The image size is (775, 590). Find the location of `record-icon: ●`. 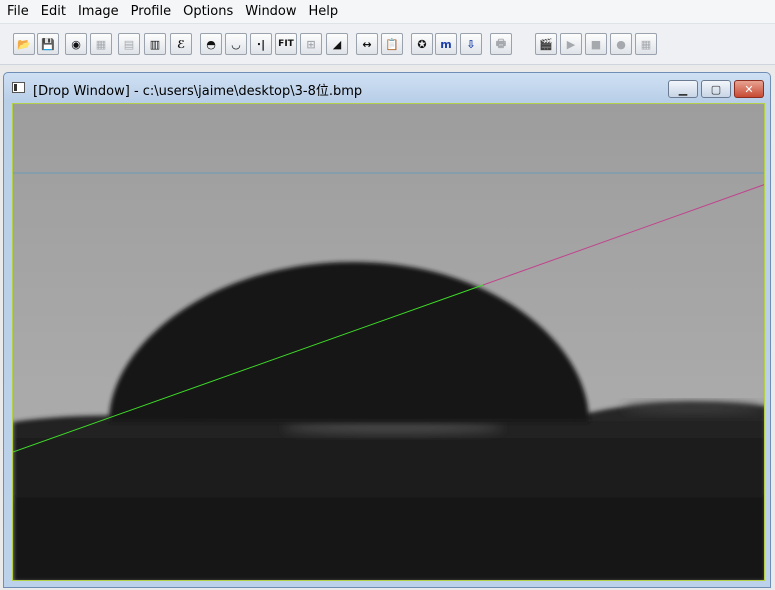

record-icon: ● is located at coordinates (621, 44).